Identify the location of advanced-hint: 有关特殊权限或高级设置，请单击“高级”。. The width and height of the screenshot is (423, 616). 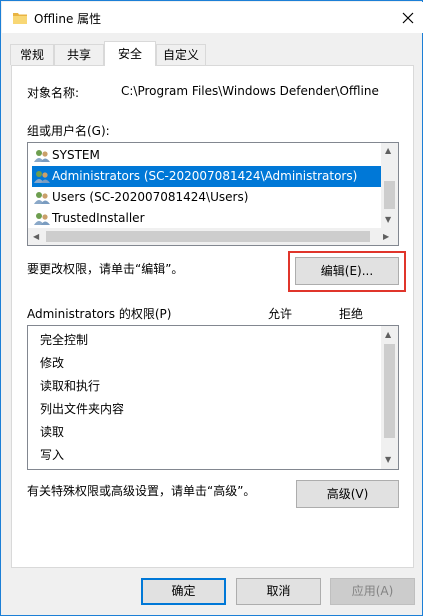
(141, 491).